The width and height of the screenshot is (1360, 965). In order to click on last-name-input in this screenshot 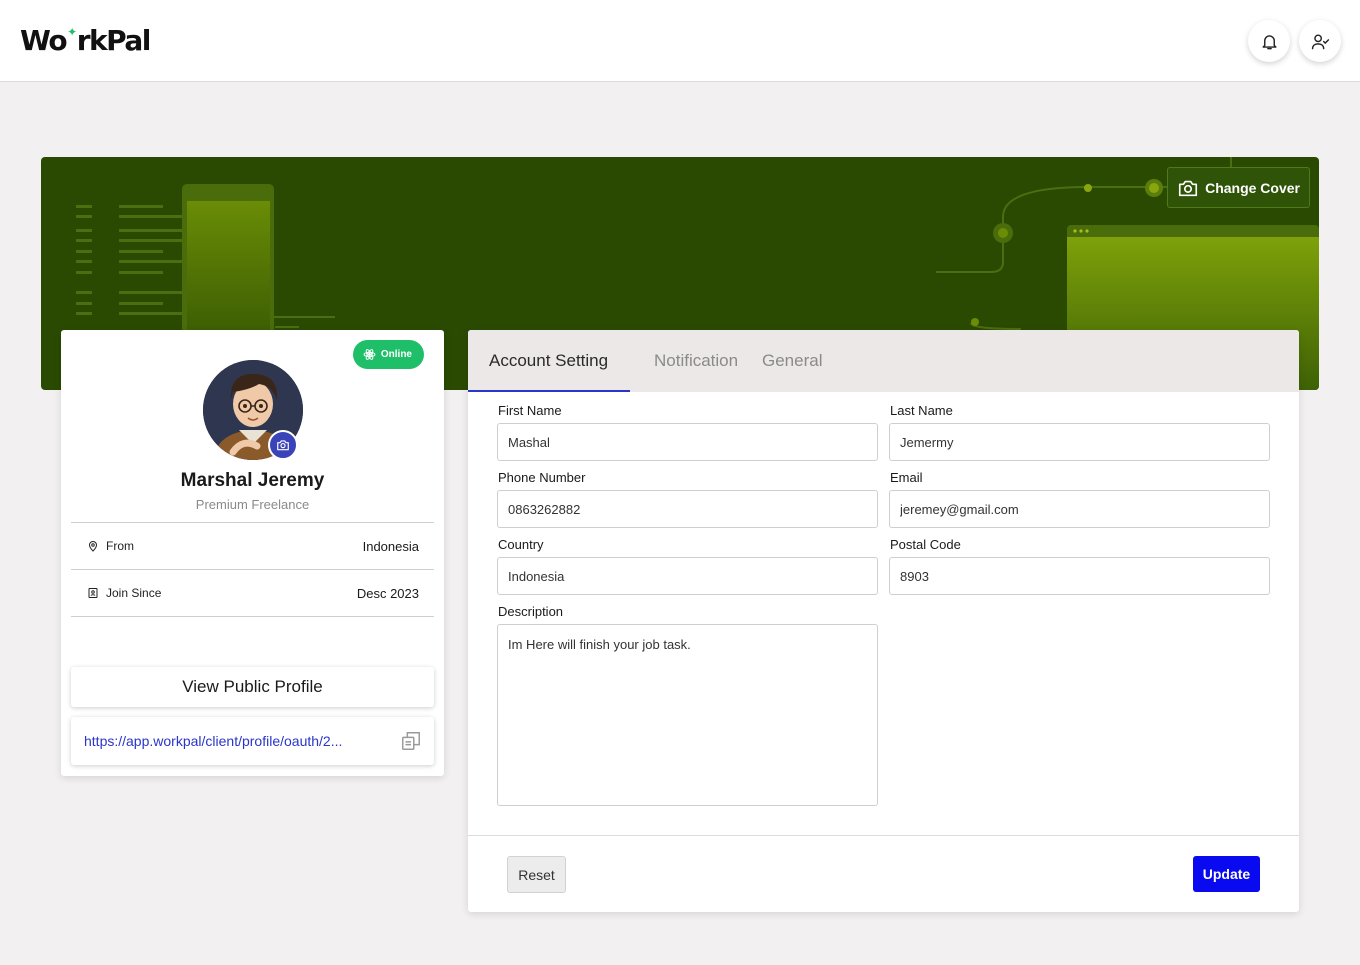, I will do `click(1079, 442)`.